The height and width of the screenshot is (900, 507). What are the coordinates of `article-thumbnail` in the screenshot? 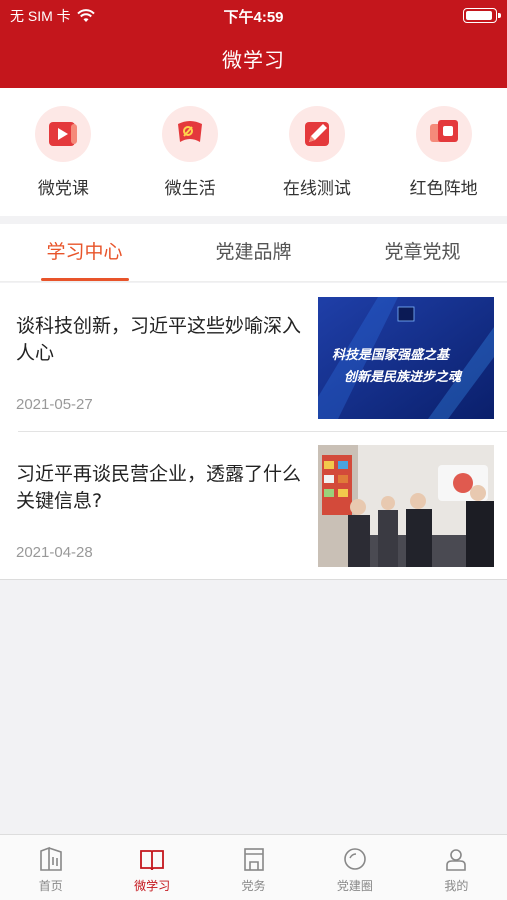 It's located at (406, 506).